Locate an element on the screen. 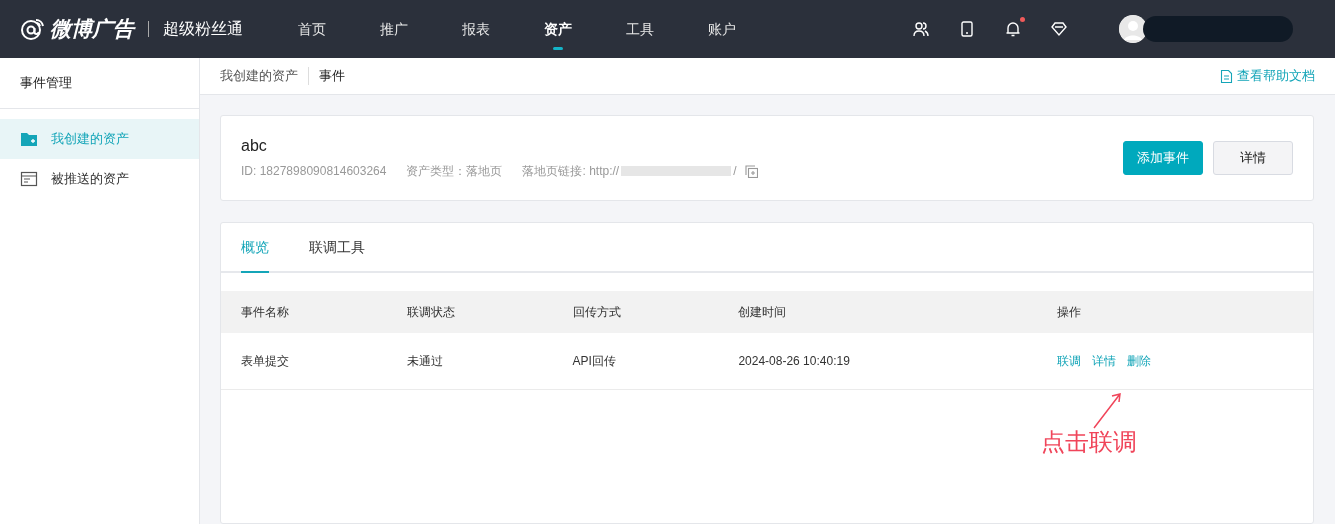 This screenshot has width=1335, height=524. column-header: 回传方式 is located at coordinates (635, 312).